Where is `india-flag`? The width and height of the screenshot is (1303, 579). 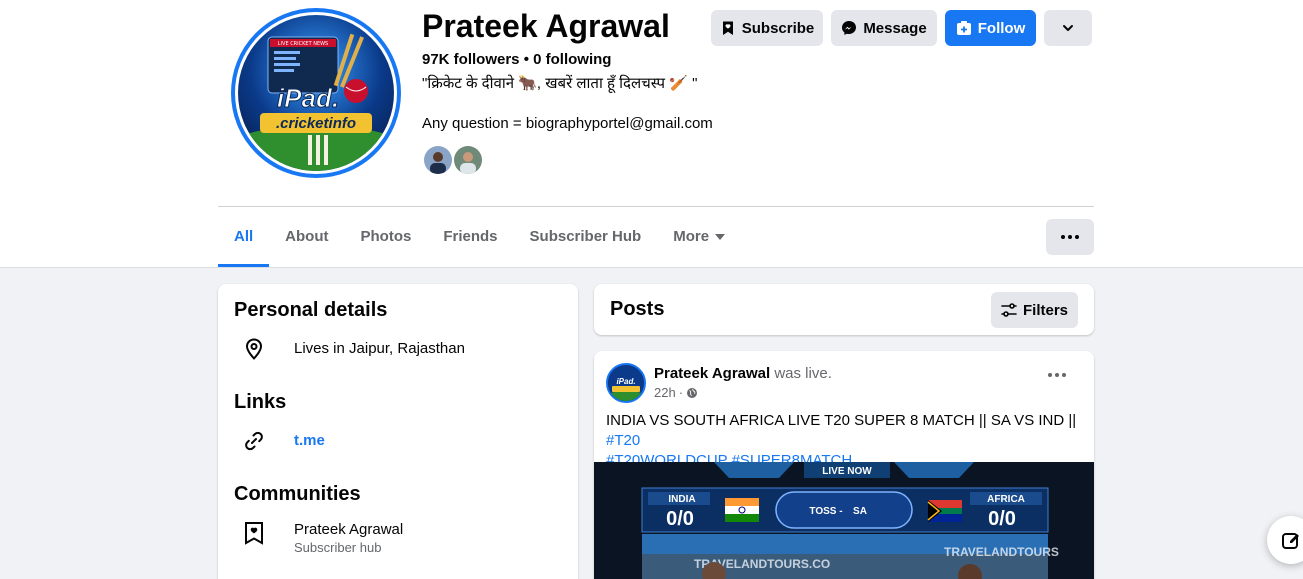
india-flag is located at coordinates (742, 510).